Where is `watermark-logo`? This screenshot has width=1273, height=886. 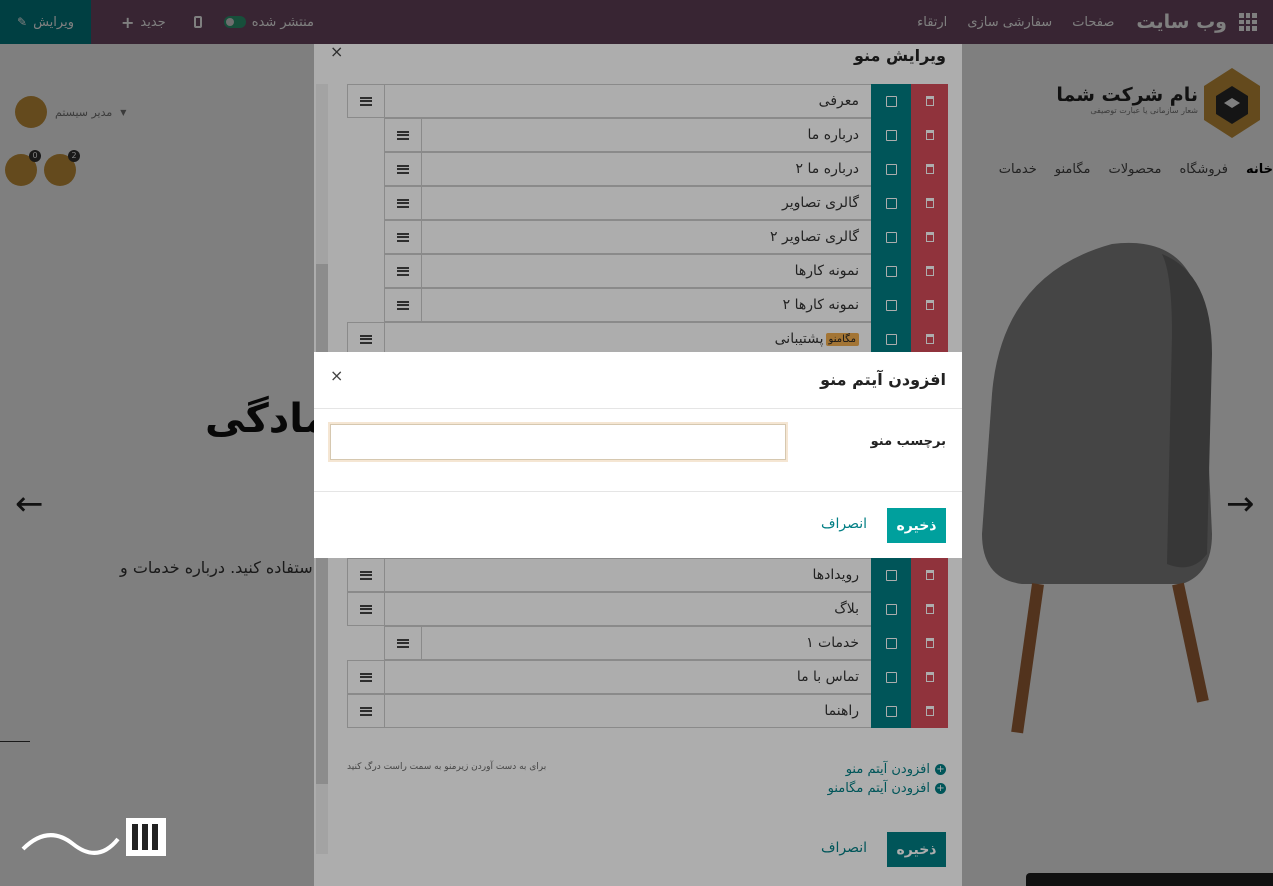
watermark-logo is located at coordinates (93, 837).